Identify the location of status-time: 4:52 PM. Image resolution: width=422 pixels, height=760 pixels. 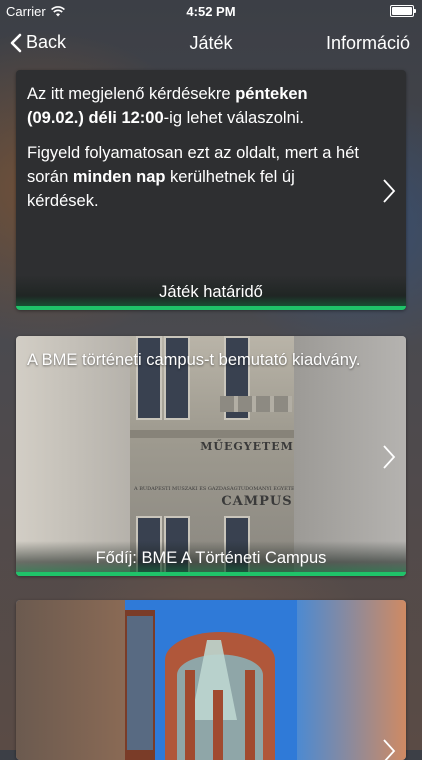
(211, 11).